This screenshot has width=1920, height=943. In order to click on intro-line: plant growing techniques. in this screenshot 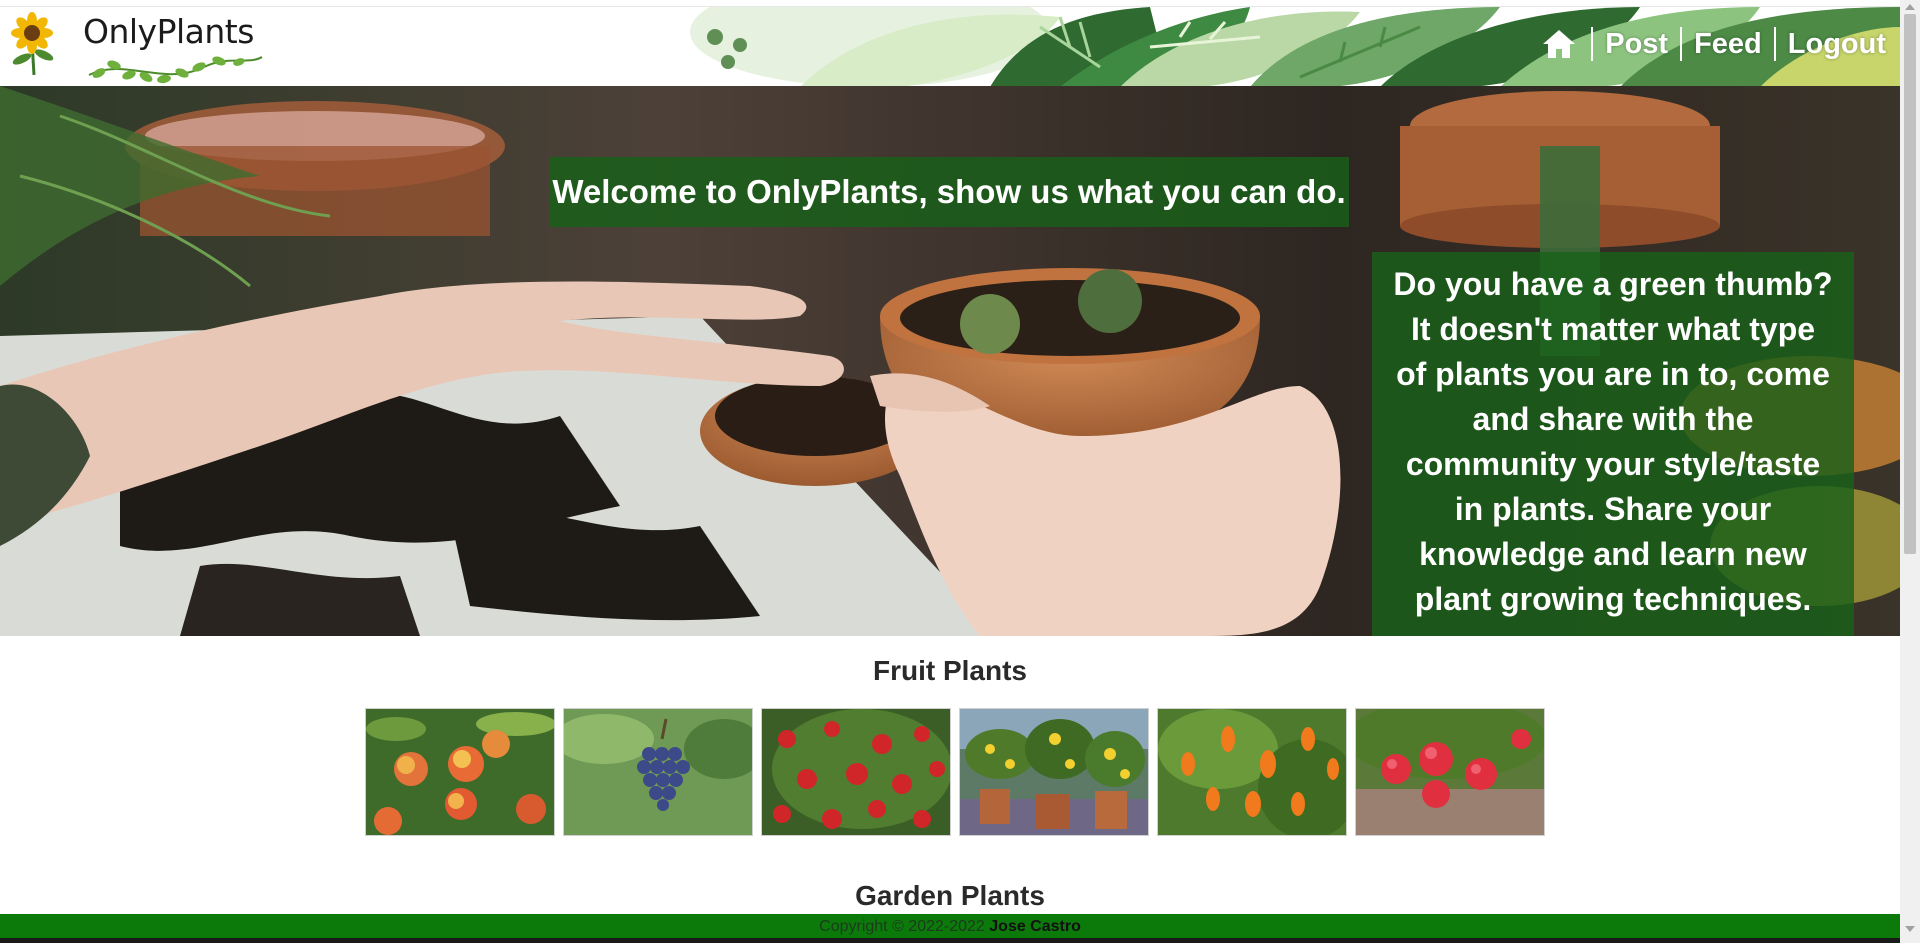, I will do `click(1613, 599)`.